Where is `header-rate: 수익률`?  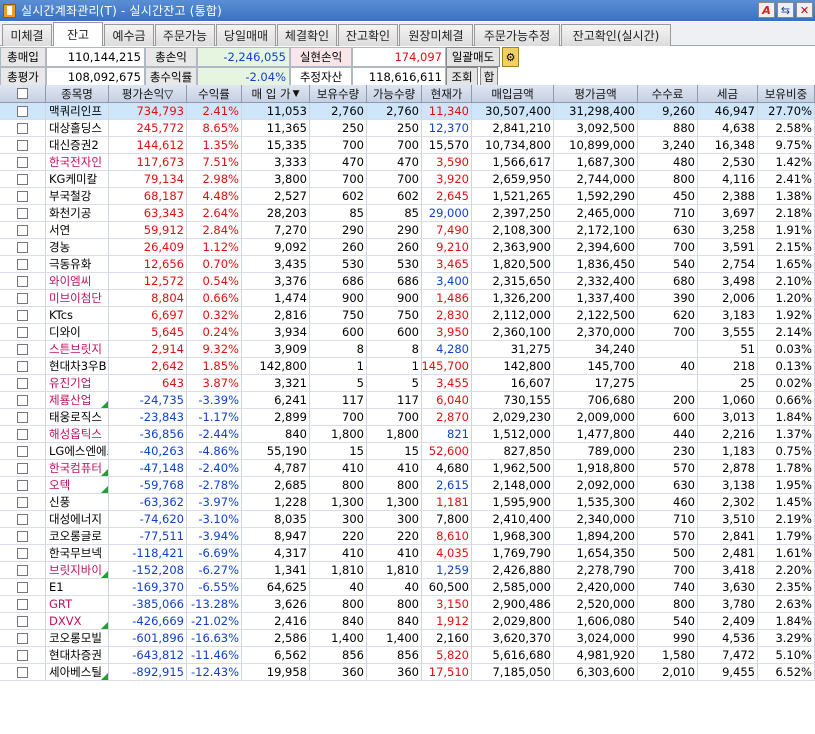 header-rate: 수익률 is located at coordinates (214, 94).